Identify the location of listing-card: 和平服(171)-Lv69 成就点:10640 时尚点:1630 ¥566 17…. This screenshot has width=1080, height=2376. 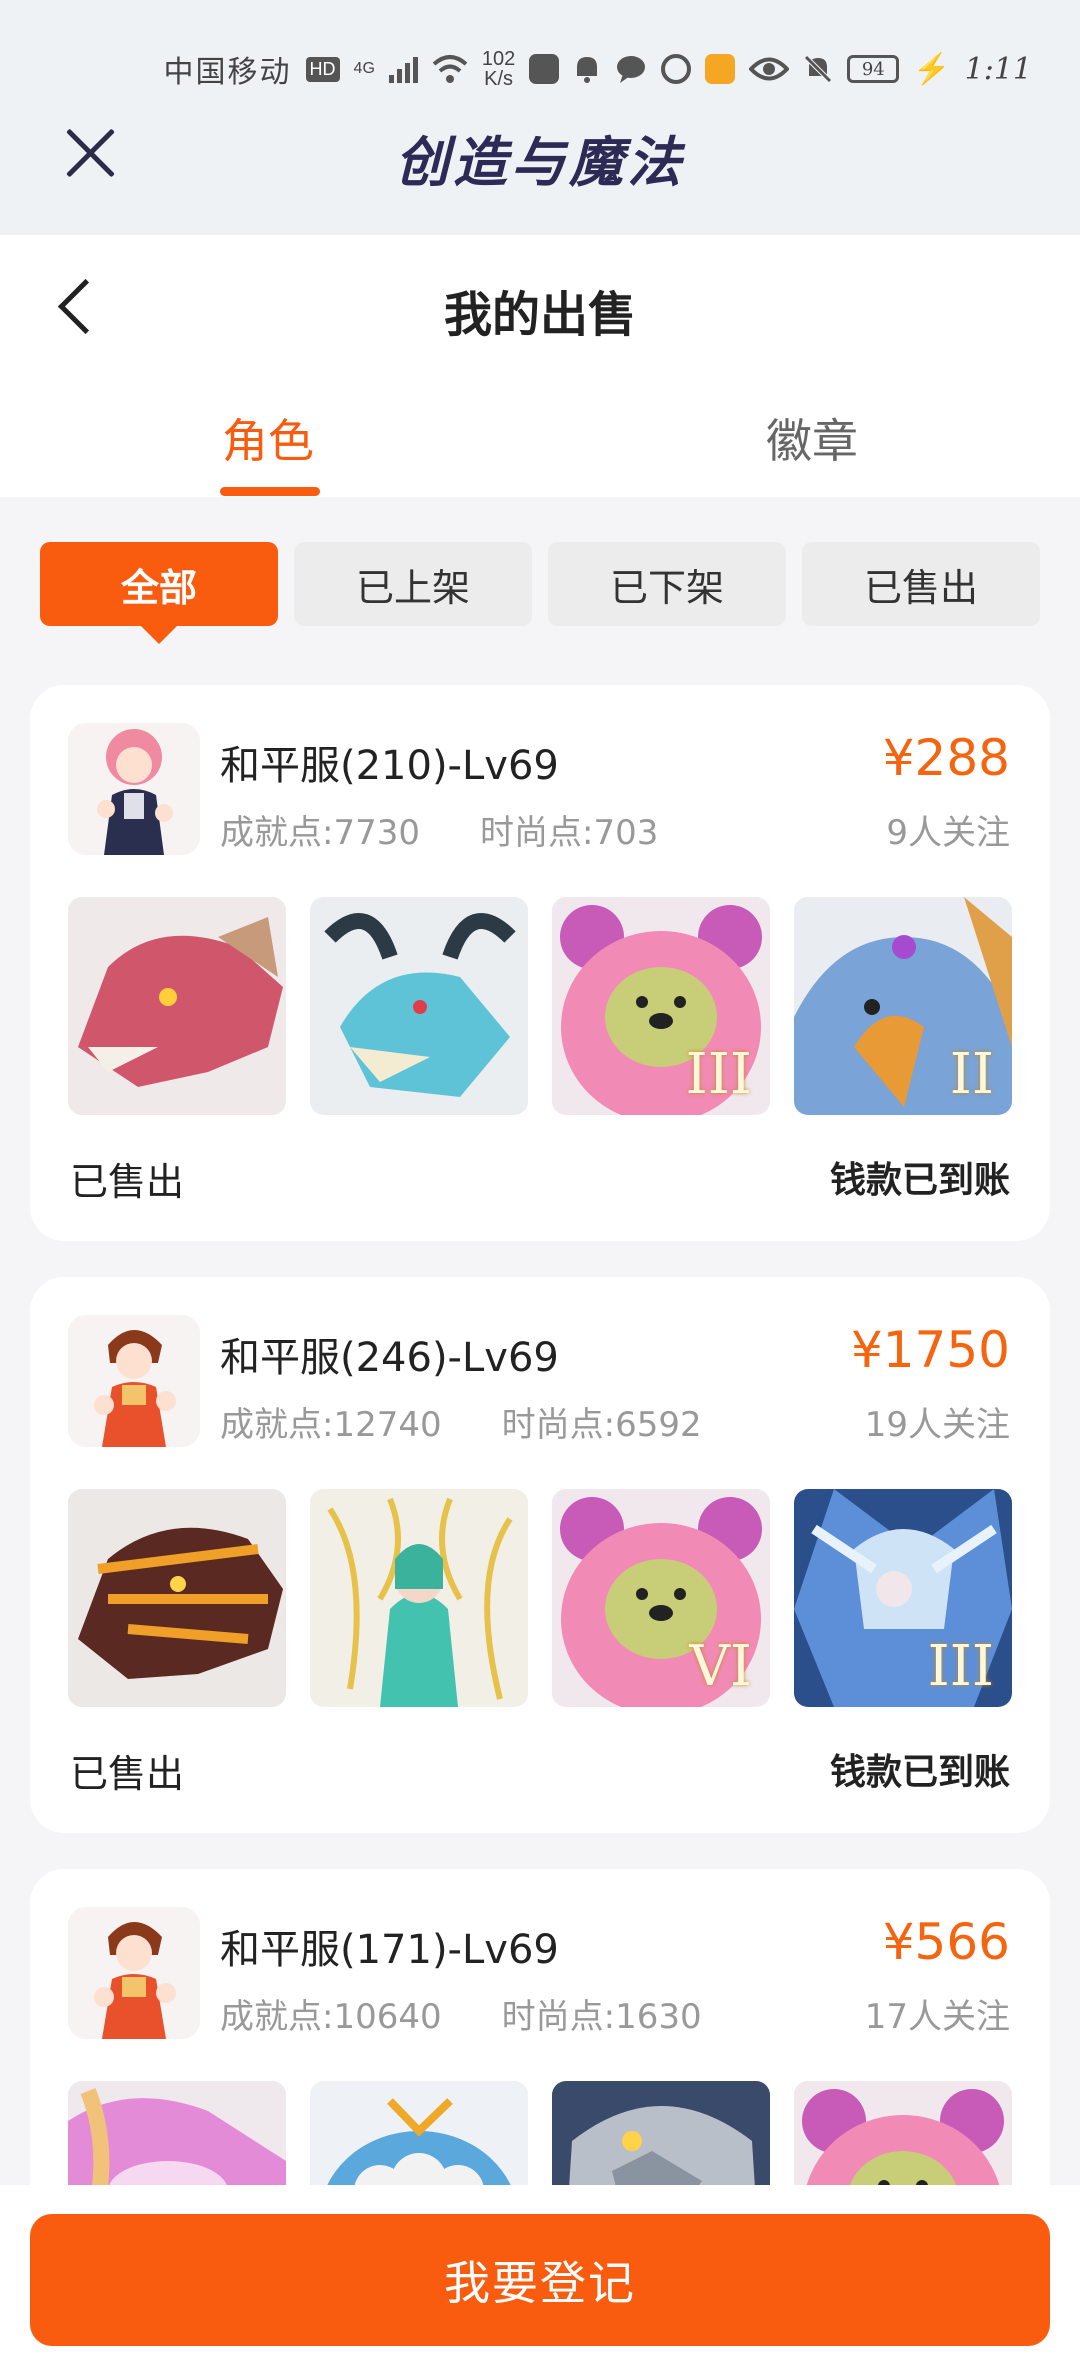
(540, 2049).